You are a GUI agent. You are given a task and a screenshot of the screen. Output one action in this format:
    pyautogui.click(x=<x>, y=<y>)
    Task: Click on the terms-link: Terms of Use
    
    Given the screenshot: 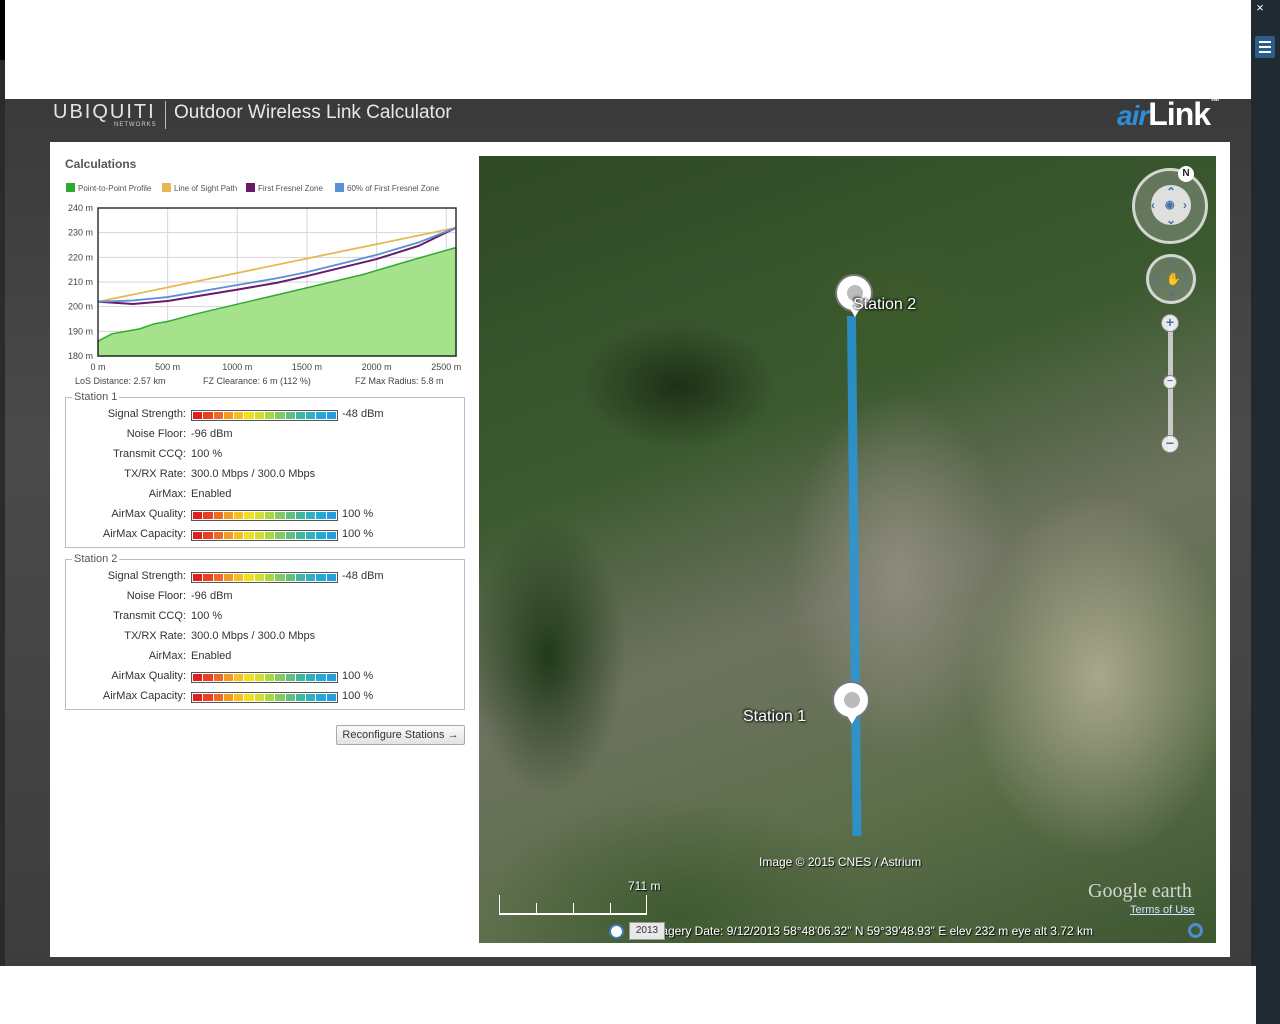 What is the action you would take?
    pyautogui.click(x=1162, y=910)
    